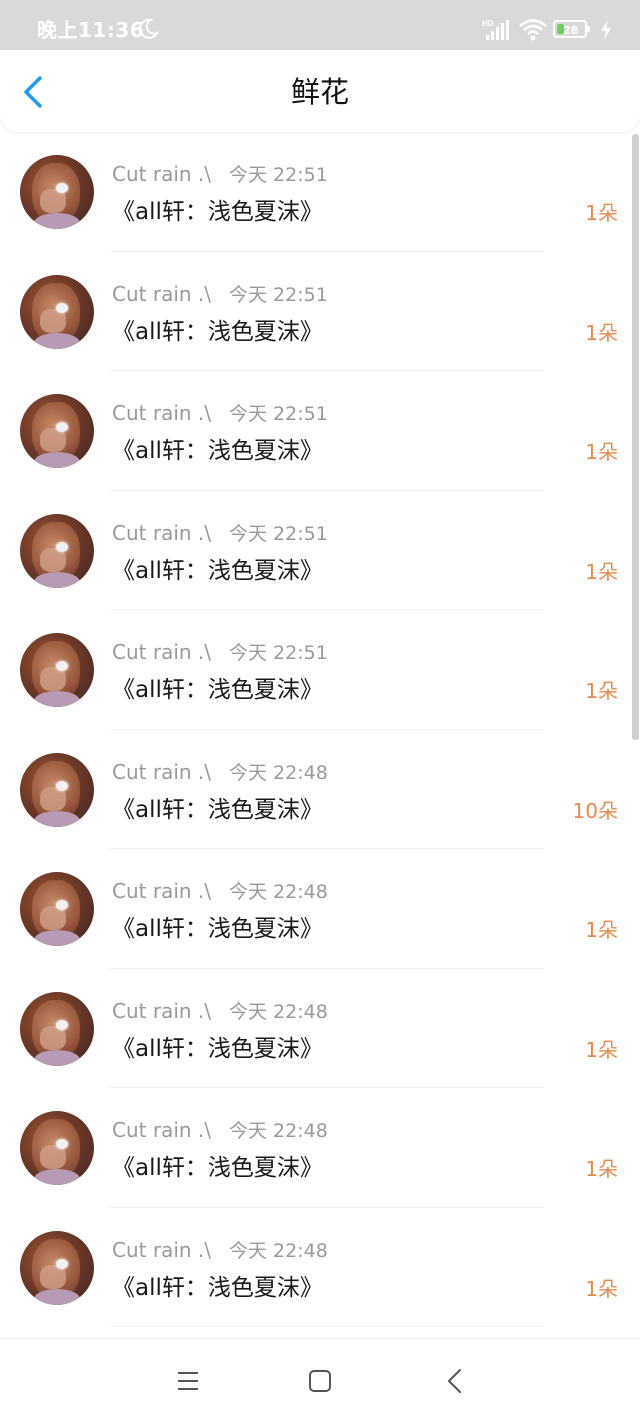  What do you see at coordinates (149, 28) in the screenshot?
I see `moon-icon` at bounding box center [149, 28].